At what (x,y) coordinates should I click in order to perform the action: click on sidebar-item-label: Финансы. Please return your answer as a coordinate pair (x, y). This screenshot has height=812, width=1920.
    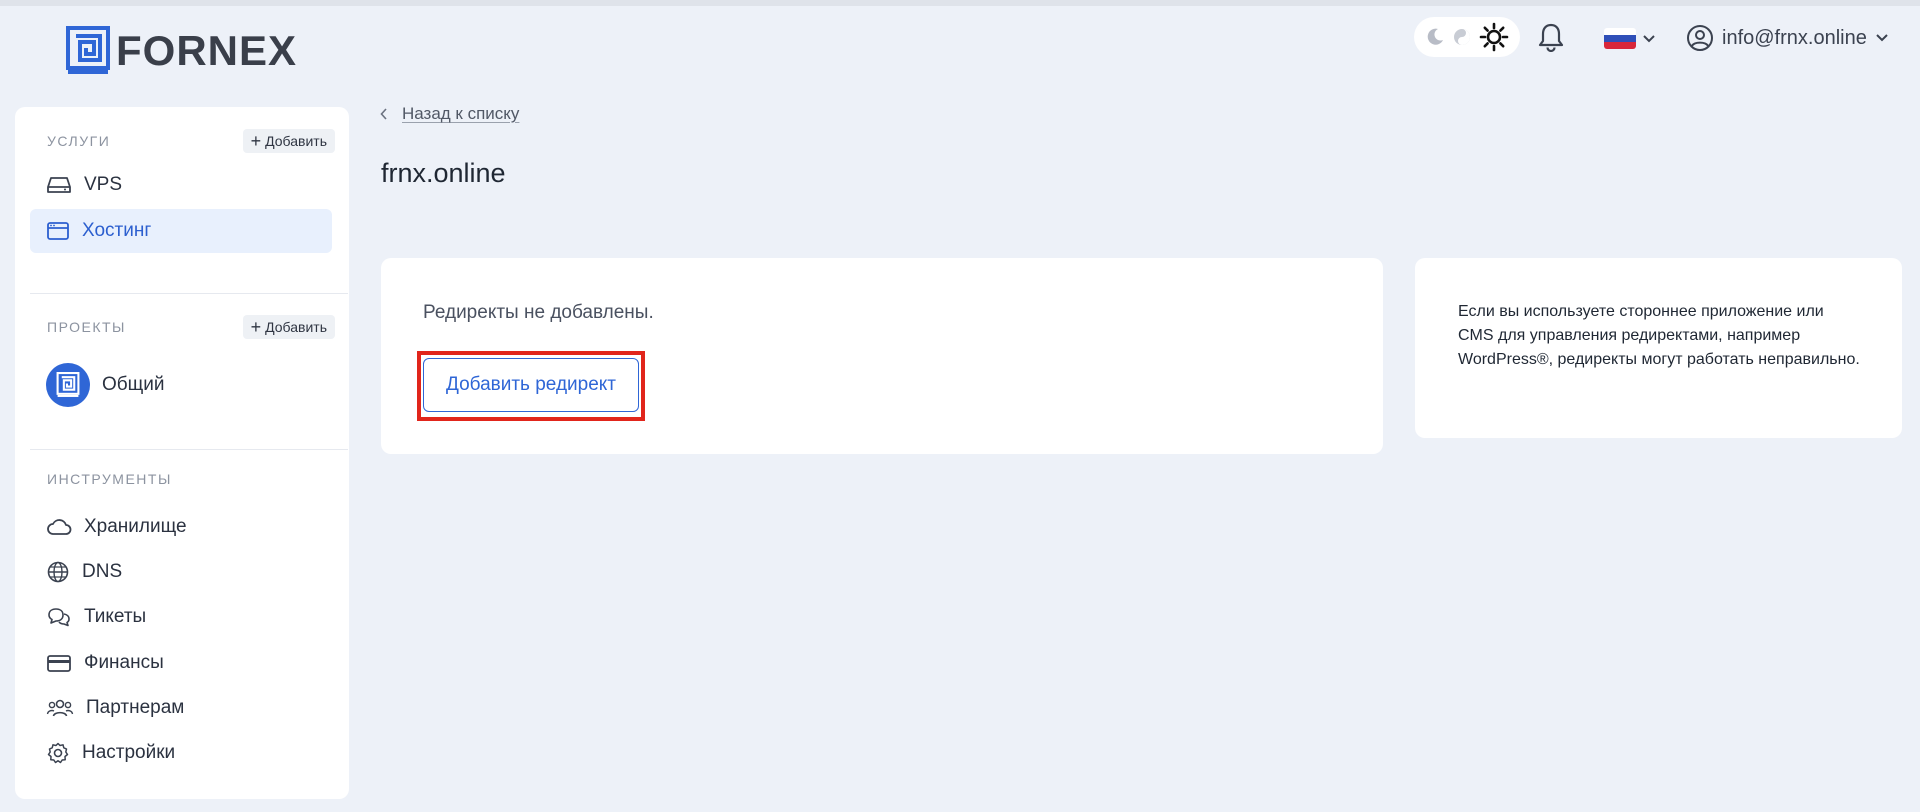
    Looking at the image, I should click on (124, 662).